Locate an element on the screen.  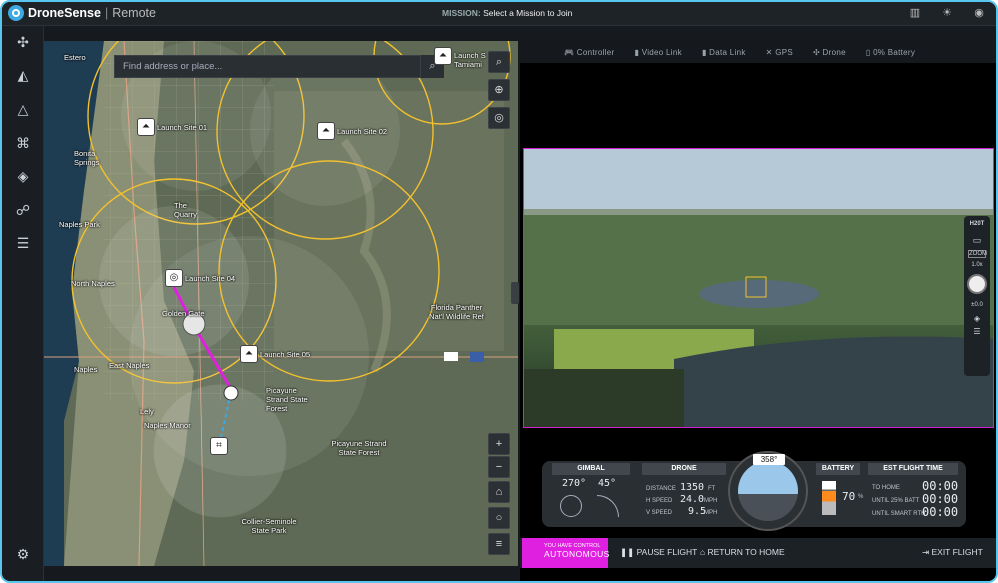
hspeed-label: H SPEED is located at coordinates (659, 501).